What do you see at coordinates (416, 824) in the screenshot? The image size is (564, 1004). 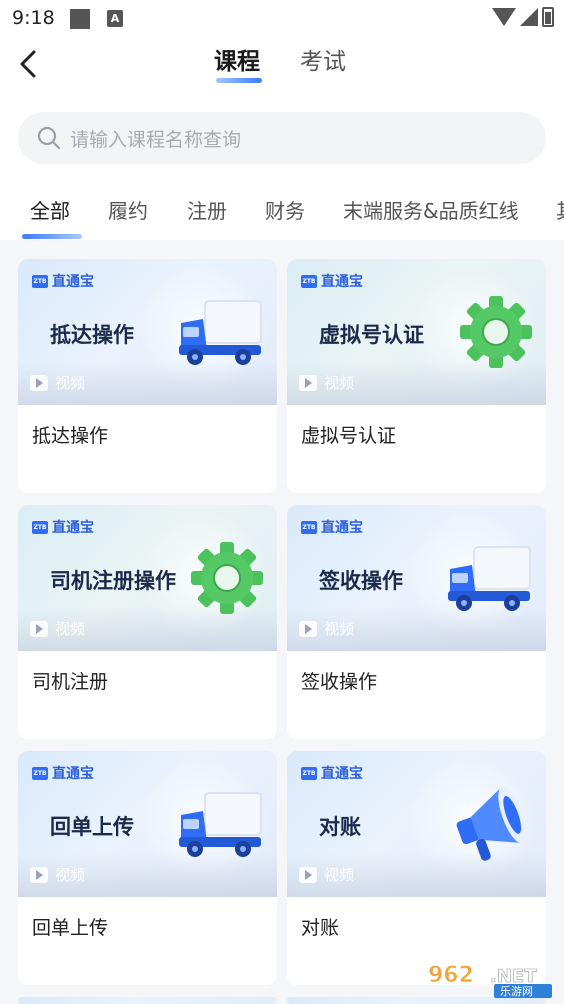 I see `course-thumbnail: ZTB 直通宝 对账 视频` at bounding box center [416, 824].